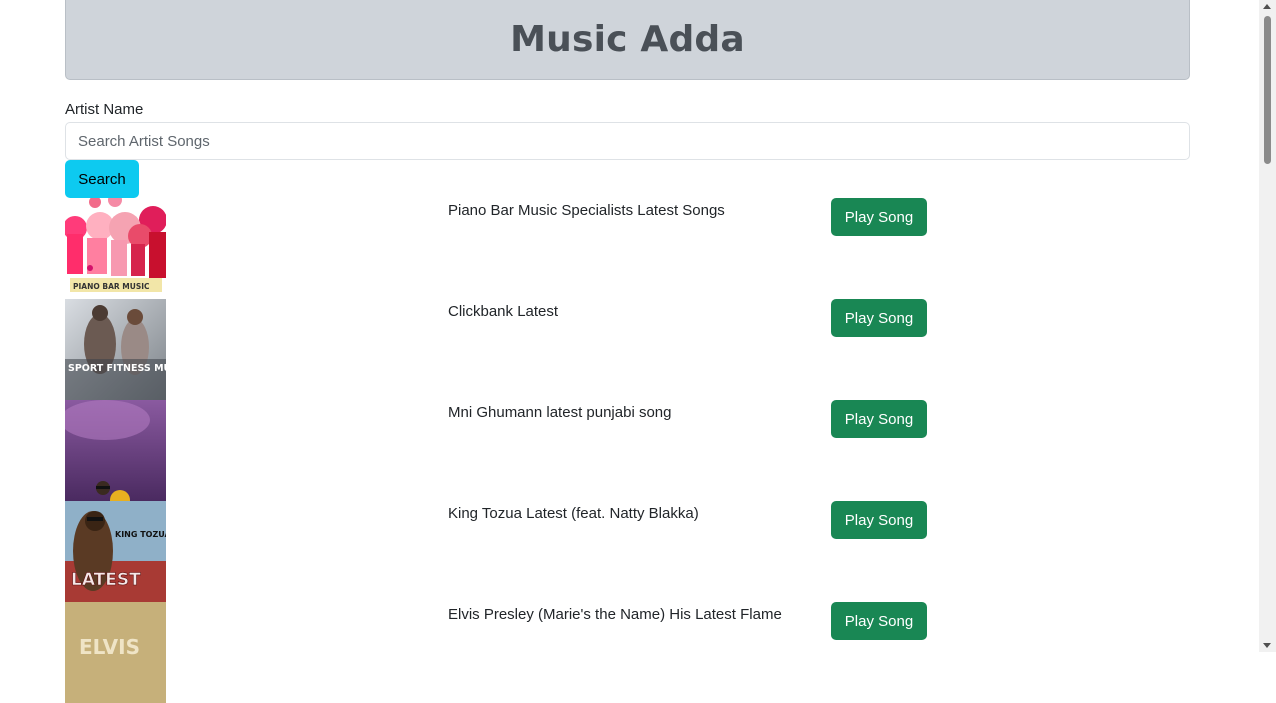  Describe the element at coordinates (1267, 6) in the screenshot. I see `scroll-up-arrow-icon` at that location.